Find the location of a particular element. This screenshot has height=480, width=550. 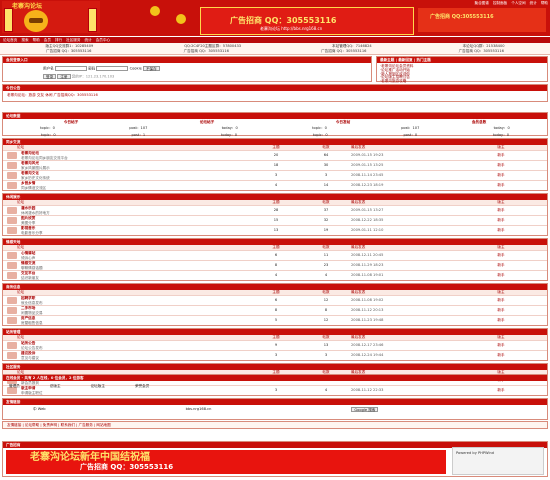

link-item: bbs.nrg168.cn is located at coordinates (199, 409).